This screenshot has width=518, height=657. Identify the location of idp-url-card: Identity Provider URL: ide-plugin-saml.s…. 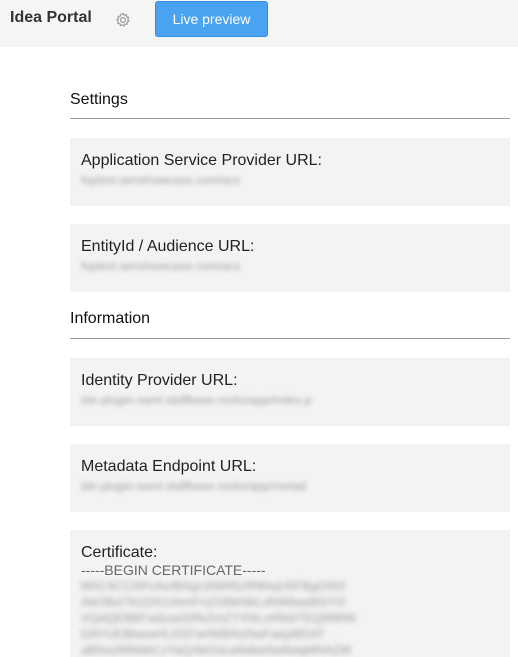
(290, 392).